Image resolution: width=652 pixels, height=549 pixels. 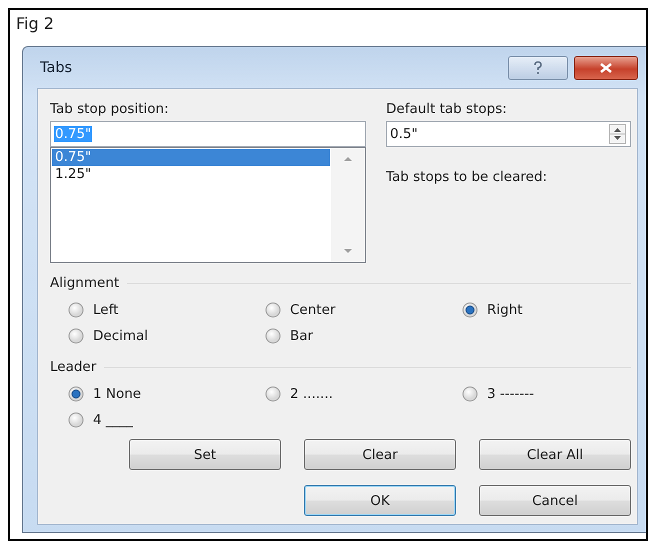 What do you see at coordinates (35, 23) in the screenshot?
I see `figure-caption: Fig 2` at bounding box center [35, 23].